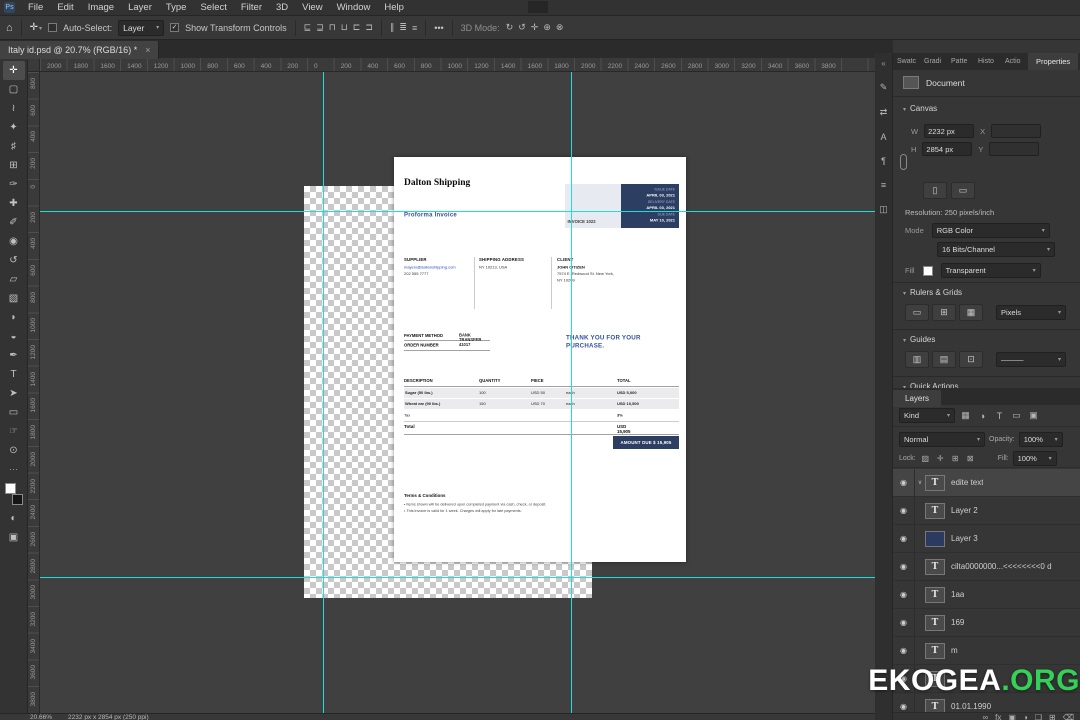 This screenshot has height=720, width=1080. Describe the element at coordinates (14, 450) in the screenshot. I see `zoom-tool: ⊙` at that location.